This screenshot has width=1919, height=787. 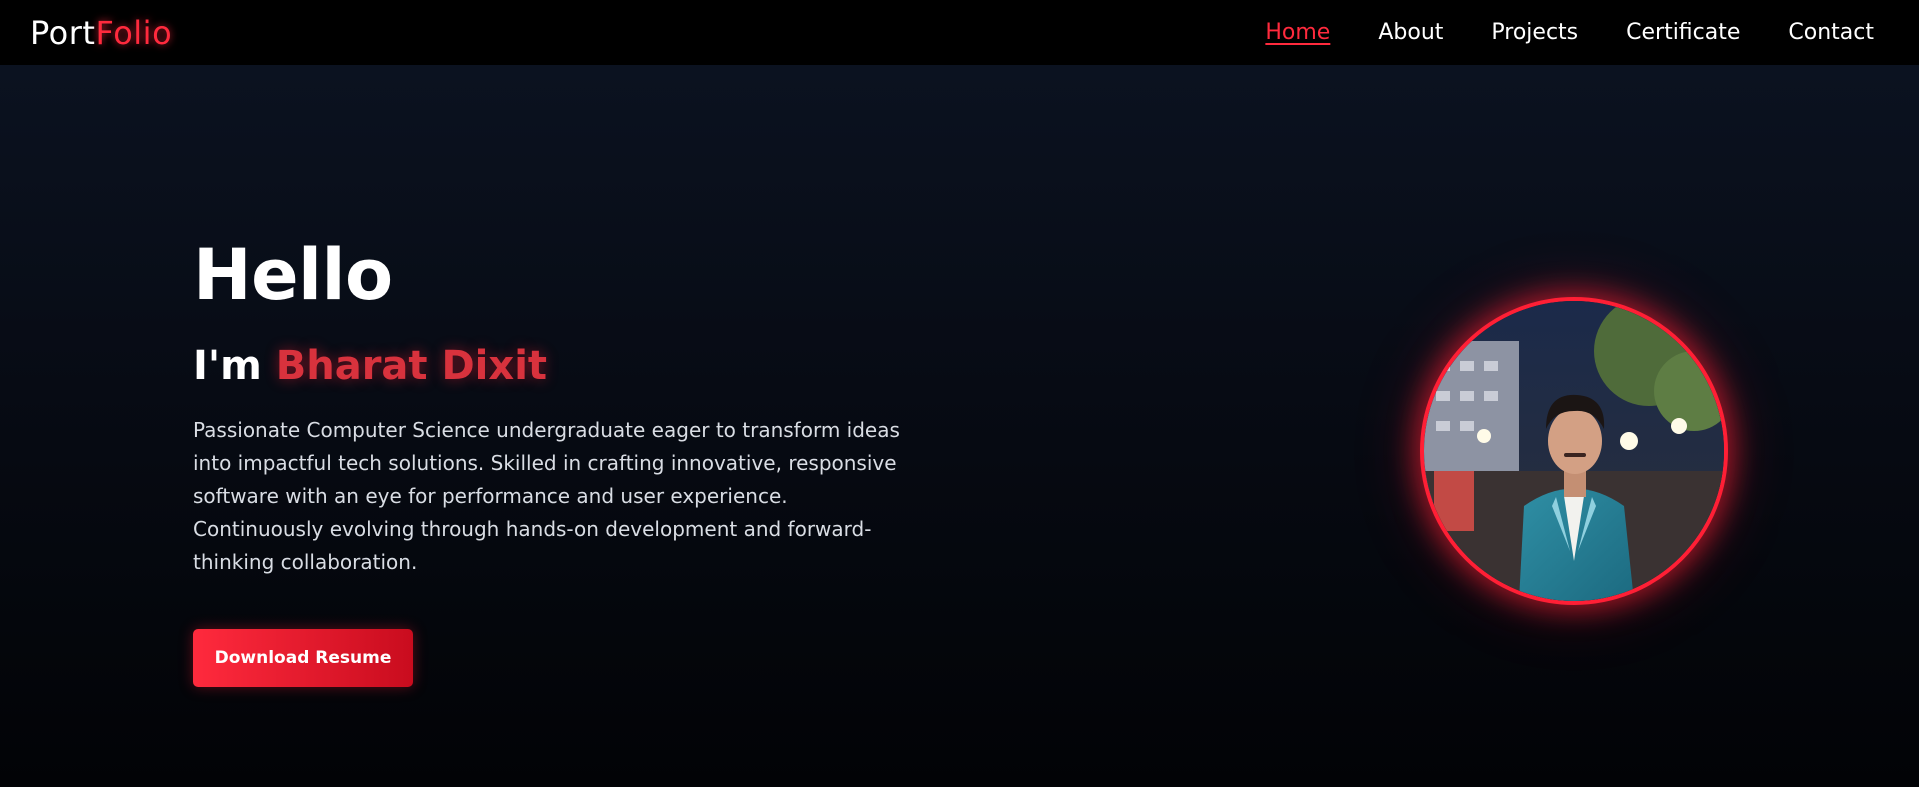 What do you see at coordinates (411, 366) in the screenshot?
I see `hero-name: Bharat Dixit` at bounding box center [411, 366].